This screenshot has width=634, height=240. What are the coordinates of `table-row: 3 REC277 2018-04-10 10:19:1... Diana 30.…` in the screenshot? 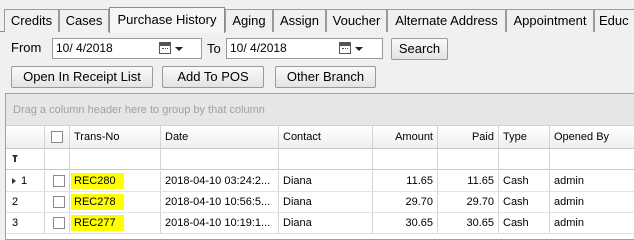 It's located at (320, 223).